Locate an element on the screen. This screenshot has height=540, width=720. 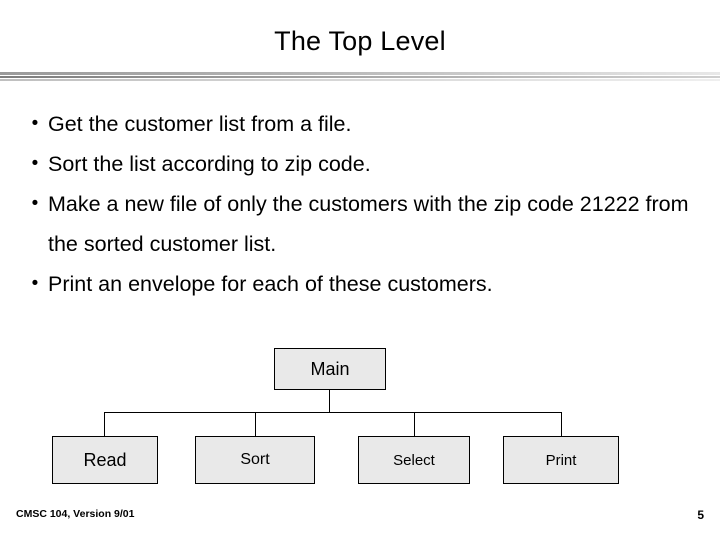
diagram-node-main: Main is located at coordinates (330, 369).